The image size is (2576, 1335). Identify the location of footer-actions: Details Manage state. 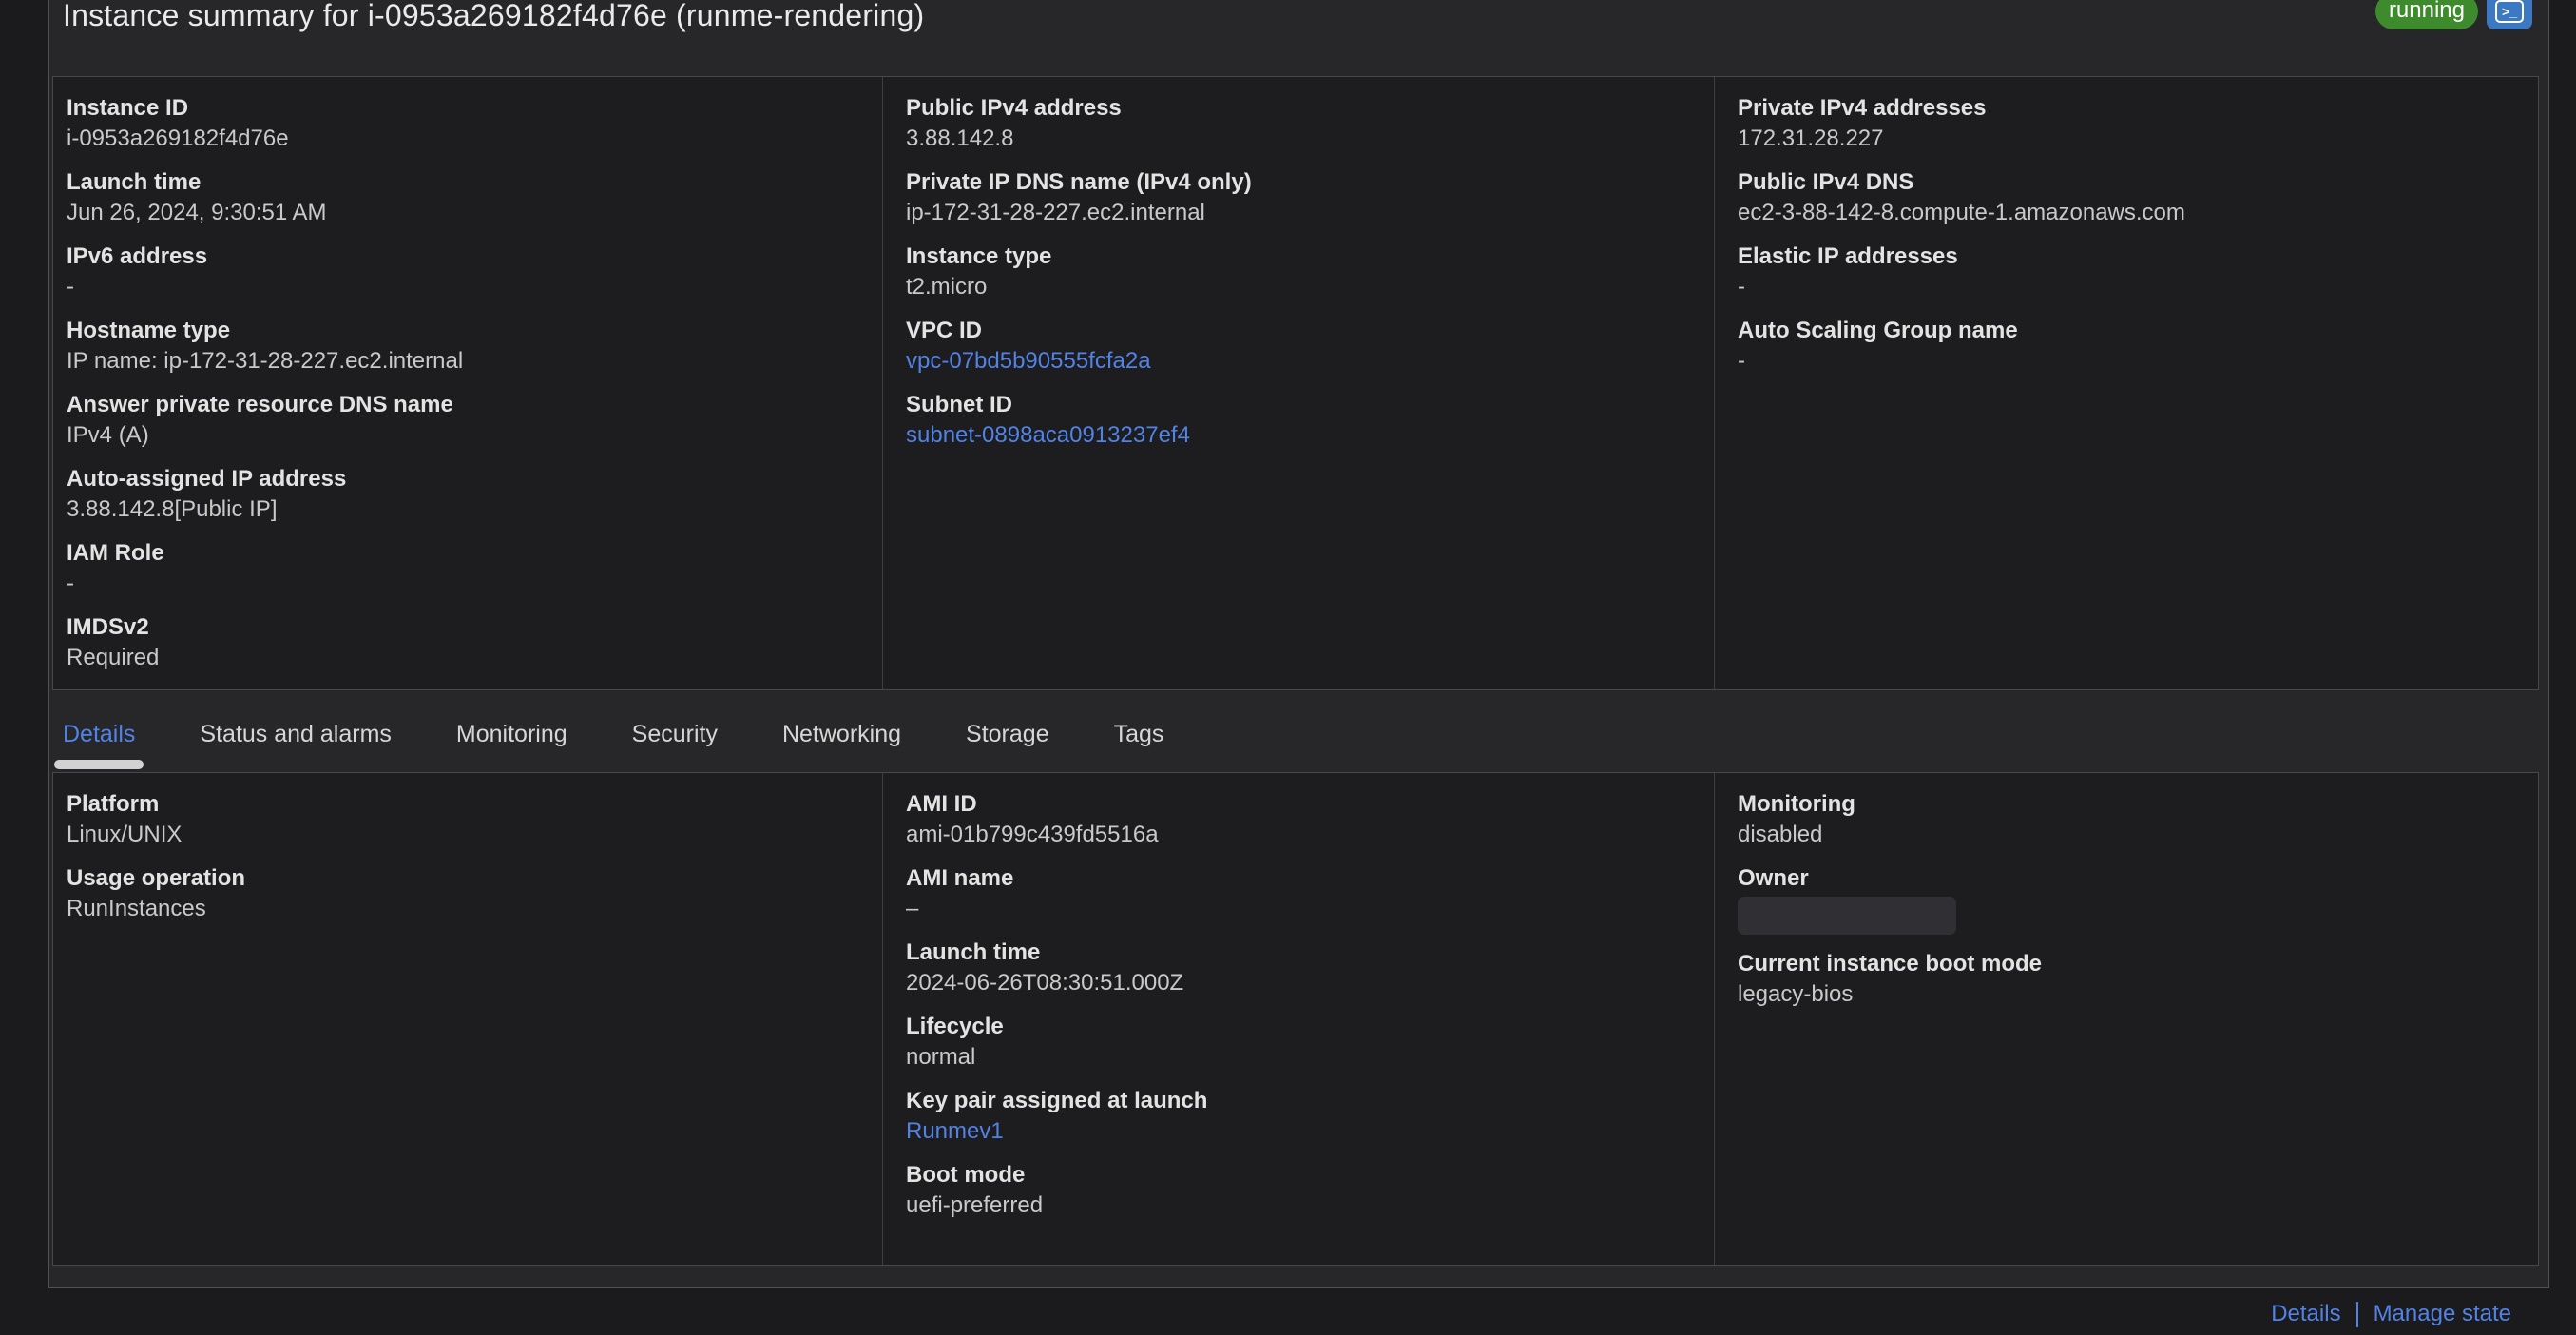
(2391, 1314).